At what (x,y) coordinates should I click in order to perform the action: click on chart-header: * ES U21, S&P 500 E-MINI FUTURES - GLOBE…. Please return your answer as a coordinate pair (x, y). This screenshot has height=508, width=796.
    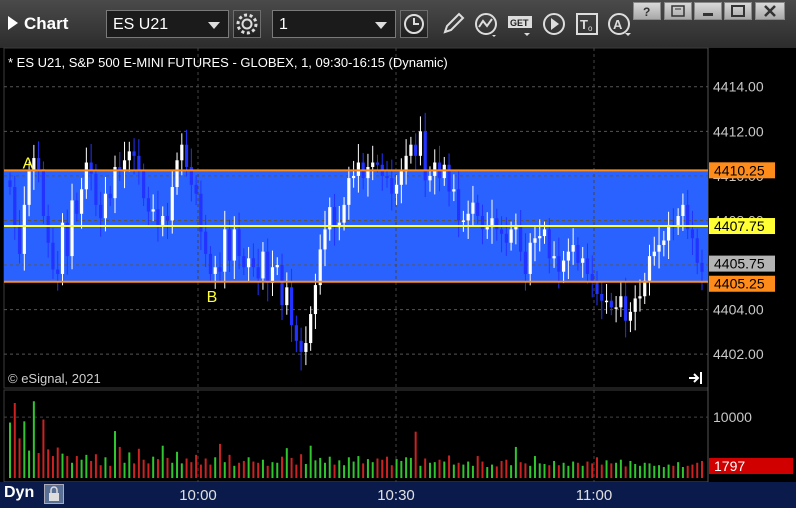
    Looking at the image, I should click on (228, 62).